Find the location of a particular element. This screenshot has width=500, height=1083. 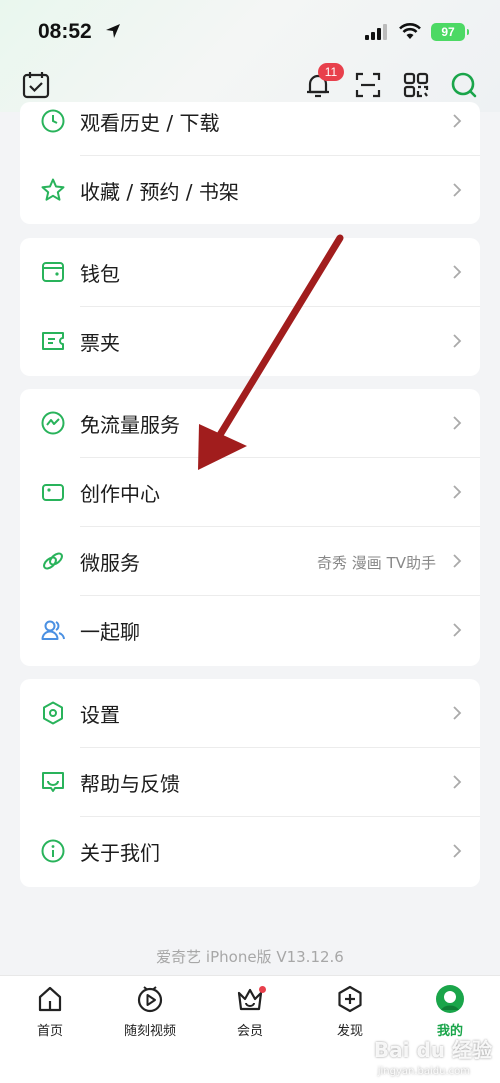

checkin-calendar-icon is located at coordinates (36, 85).